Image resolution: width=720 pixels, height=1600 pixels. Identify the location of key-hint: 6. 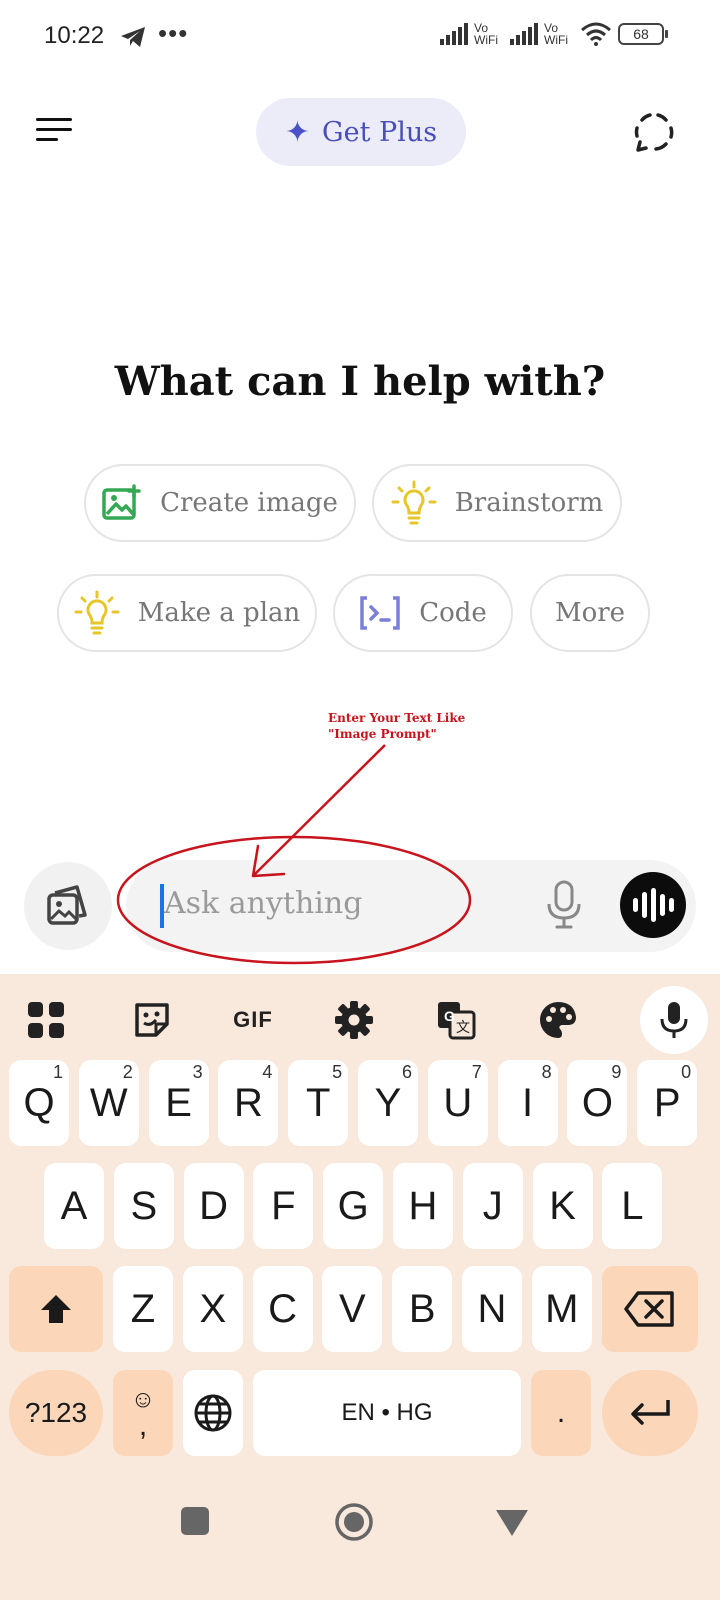
(406, 1072).